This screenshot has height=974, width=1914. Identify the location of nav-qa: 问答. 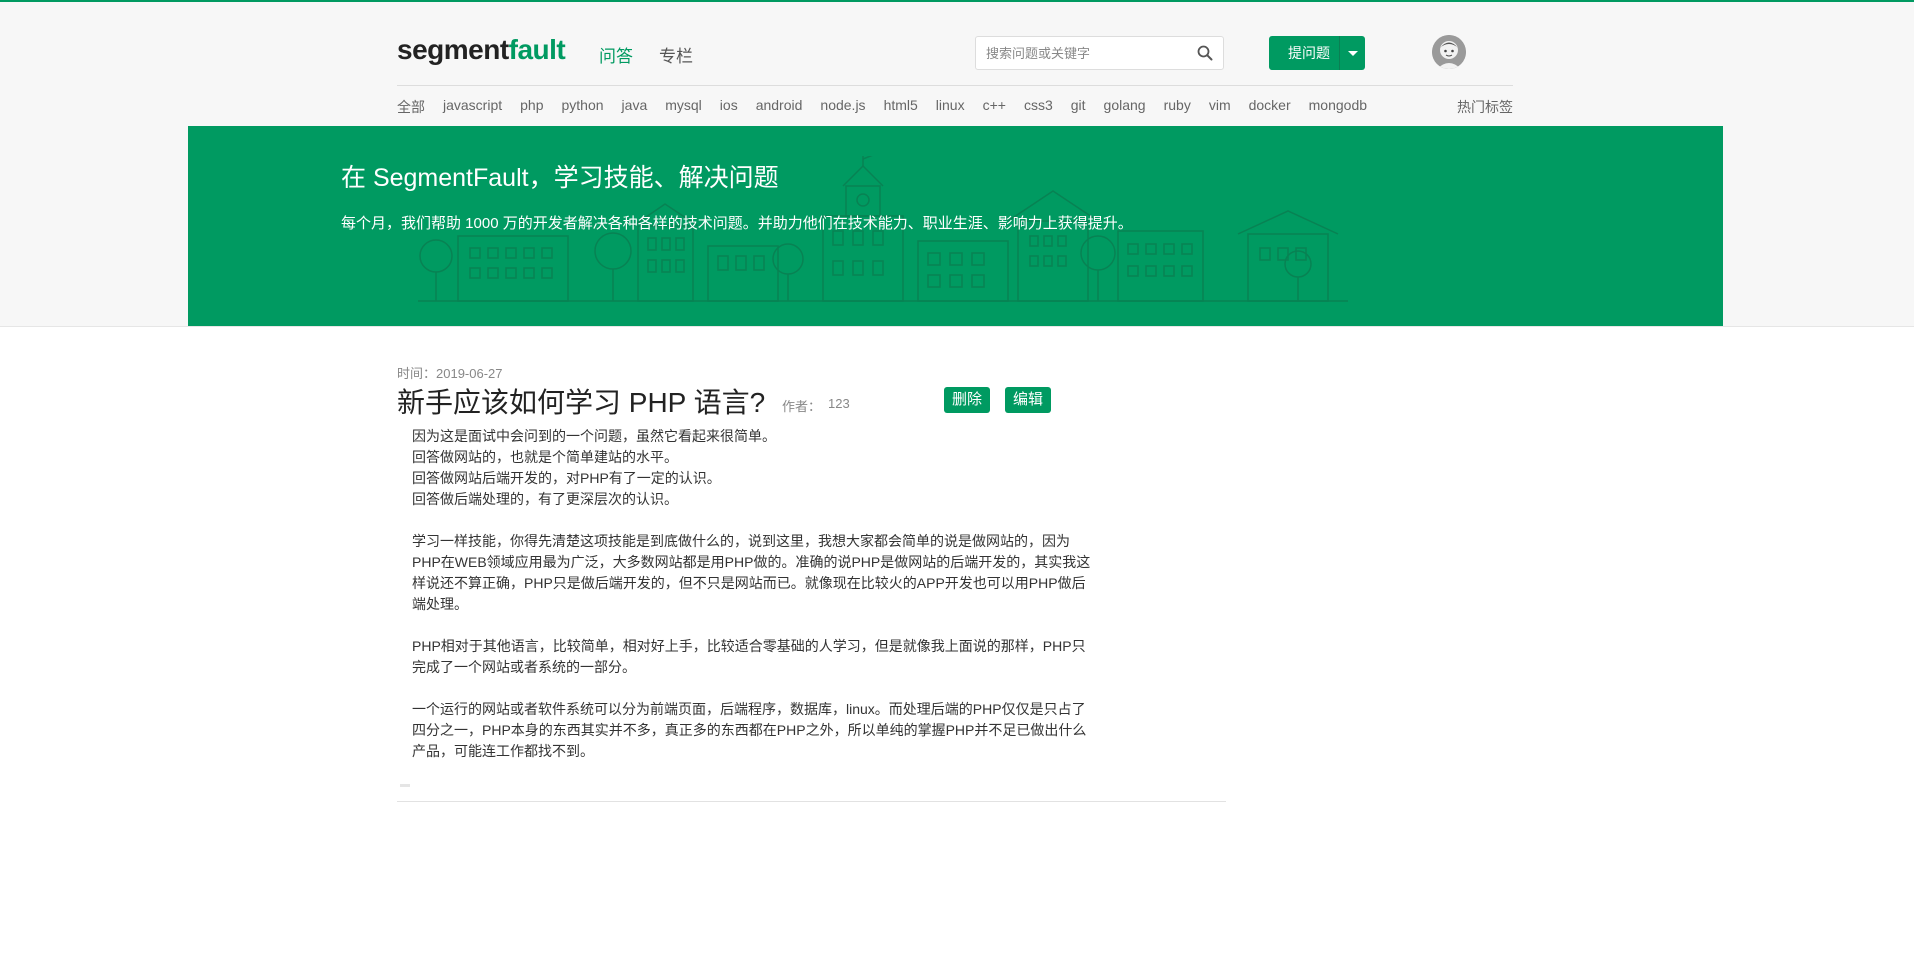
(616, 54).